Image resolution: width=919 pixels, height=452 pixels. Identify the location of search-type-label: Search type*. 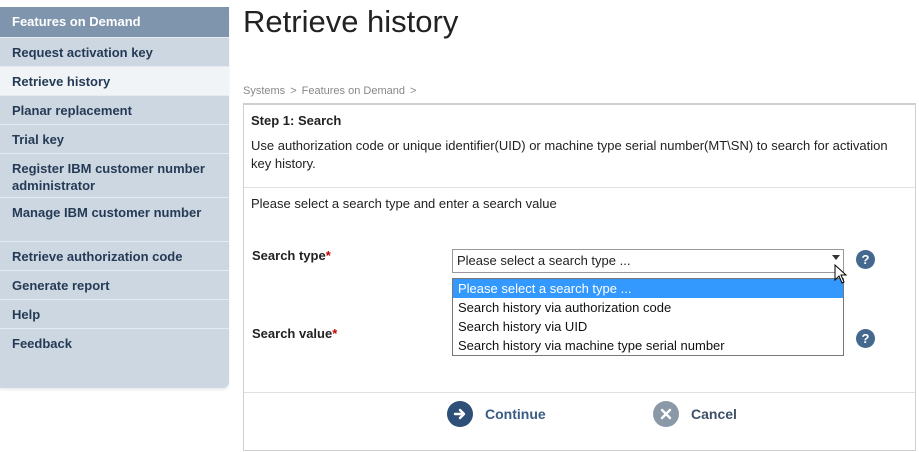
(291, 255).